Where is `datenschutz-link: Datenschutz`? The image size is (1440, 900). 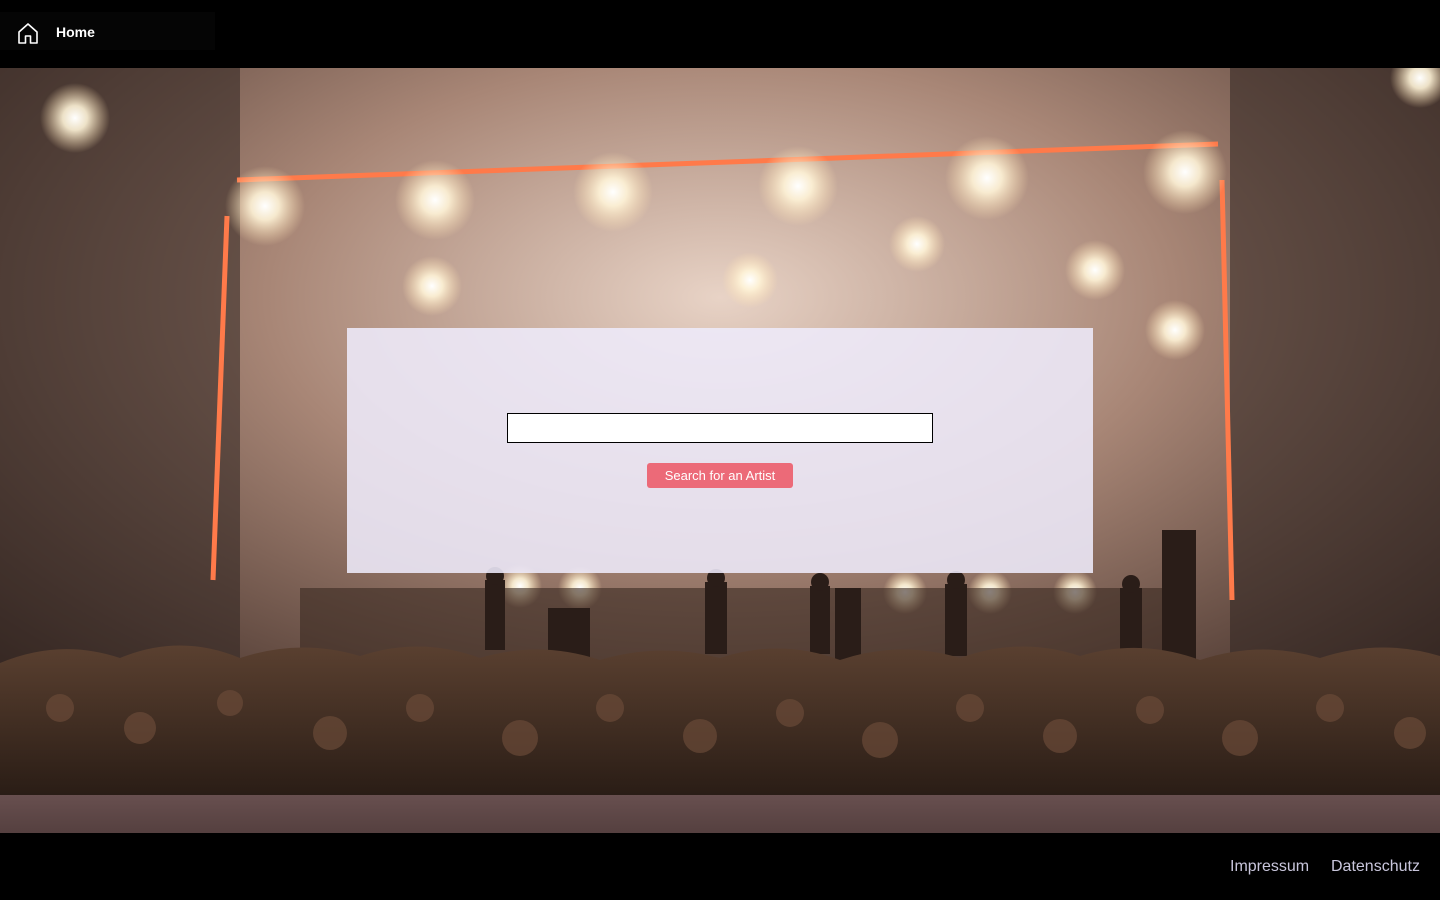 datenschutz-link: Datenschutz is located at coordinates (1375, 867).